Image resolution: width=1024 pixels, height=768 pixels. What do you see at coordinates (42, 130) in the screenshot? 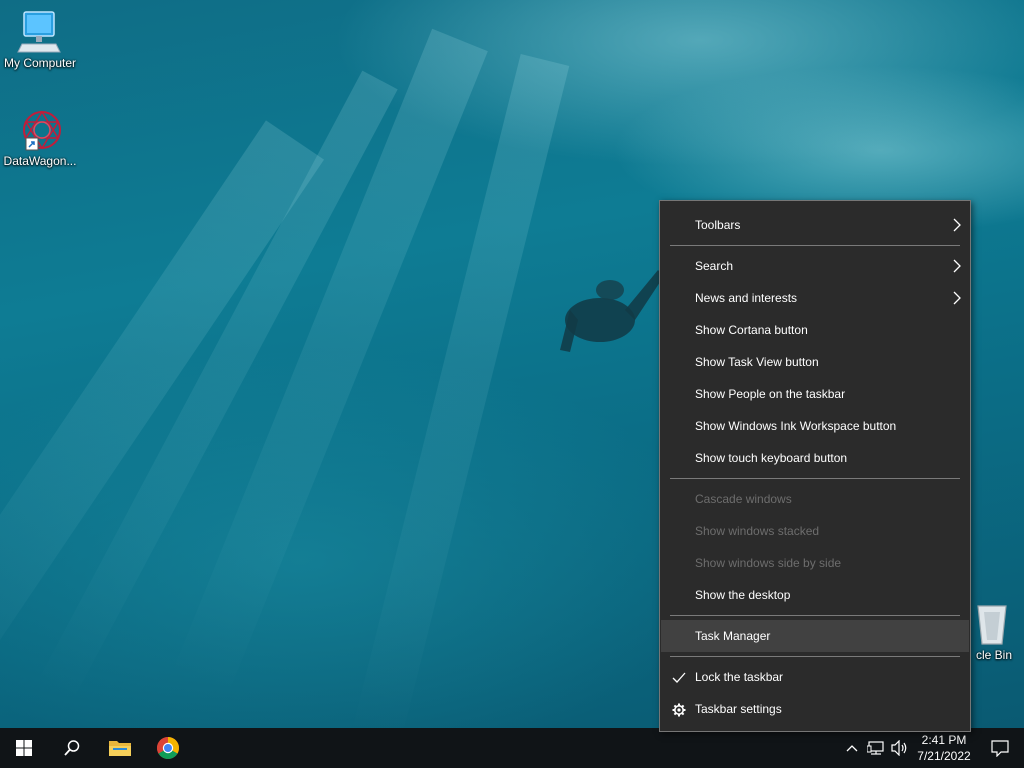
I see `datawagon-icon` at bounding box center [42, 130].